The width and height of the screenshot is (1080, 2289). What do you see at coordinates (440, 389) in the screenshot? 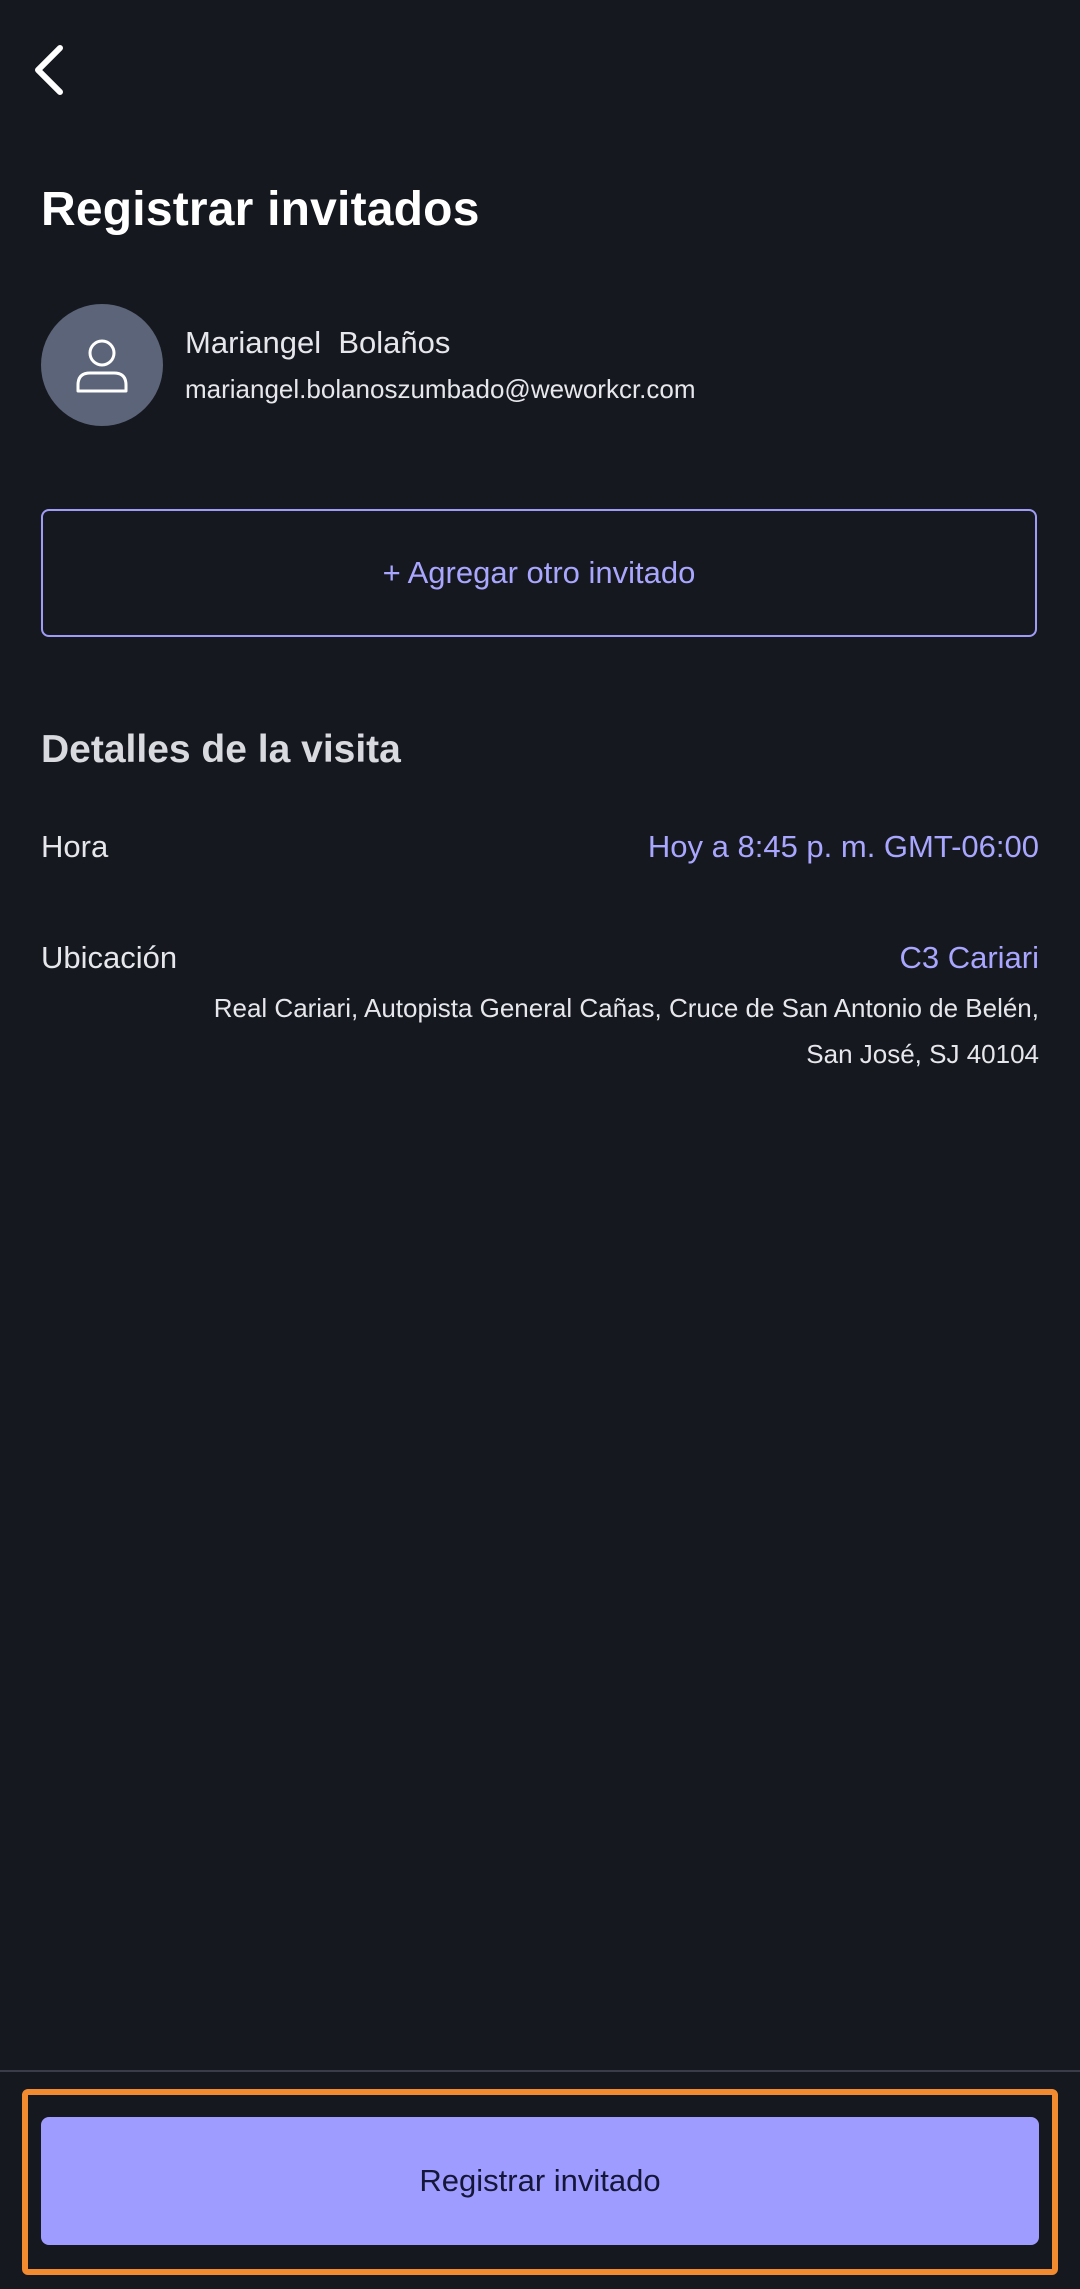
I see `guest-email: mariangel.bolanoszumbado@weworkcr.com` at bounding box center [440, 389].